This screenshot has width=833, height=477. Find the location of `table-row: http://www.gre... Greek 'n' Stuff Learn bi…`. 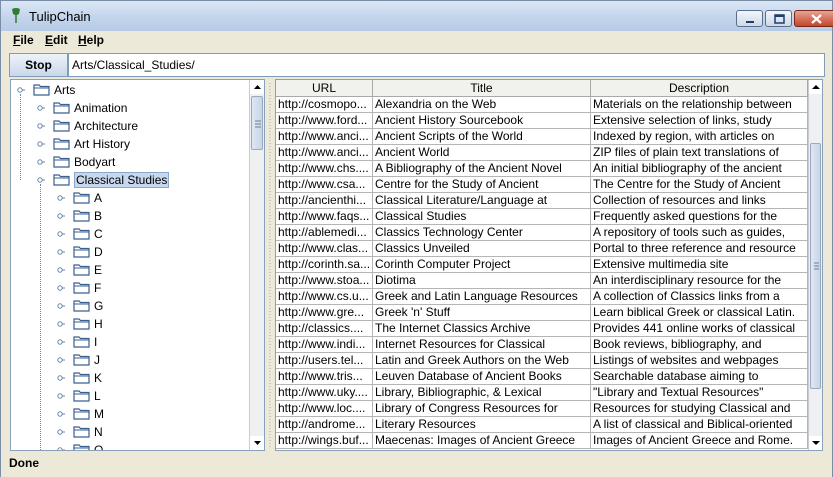

table-row: http://www.gre... Greek 'n' Stuff Learn bi… is located at coordinates (542, 313).